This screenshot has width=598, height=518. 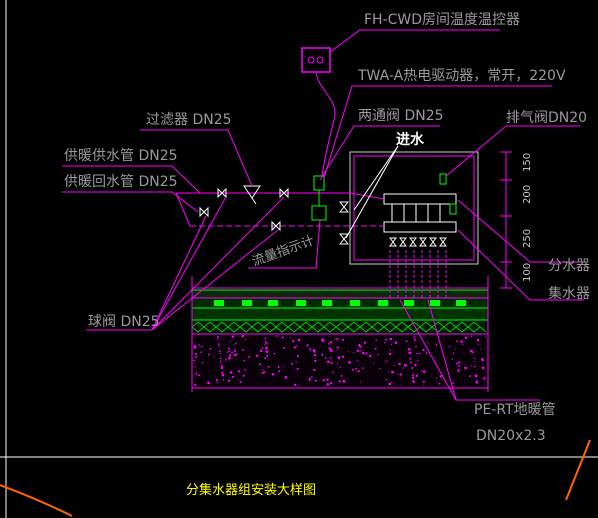 I want to click on manifold-cabinet, so click(x=414, y=208).